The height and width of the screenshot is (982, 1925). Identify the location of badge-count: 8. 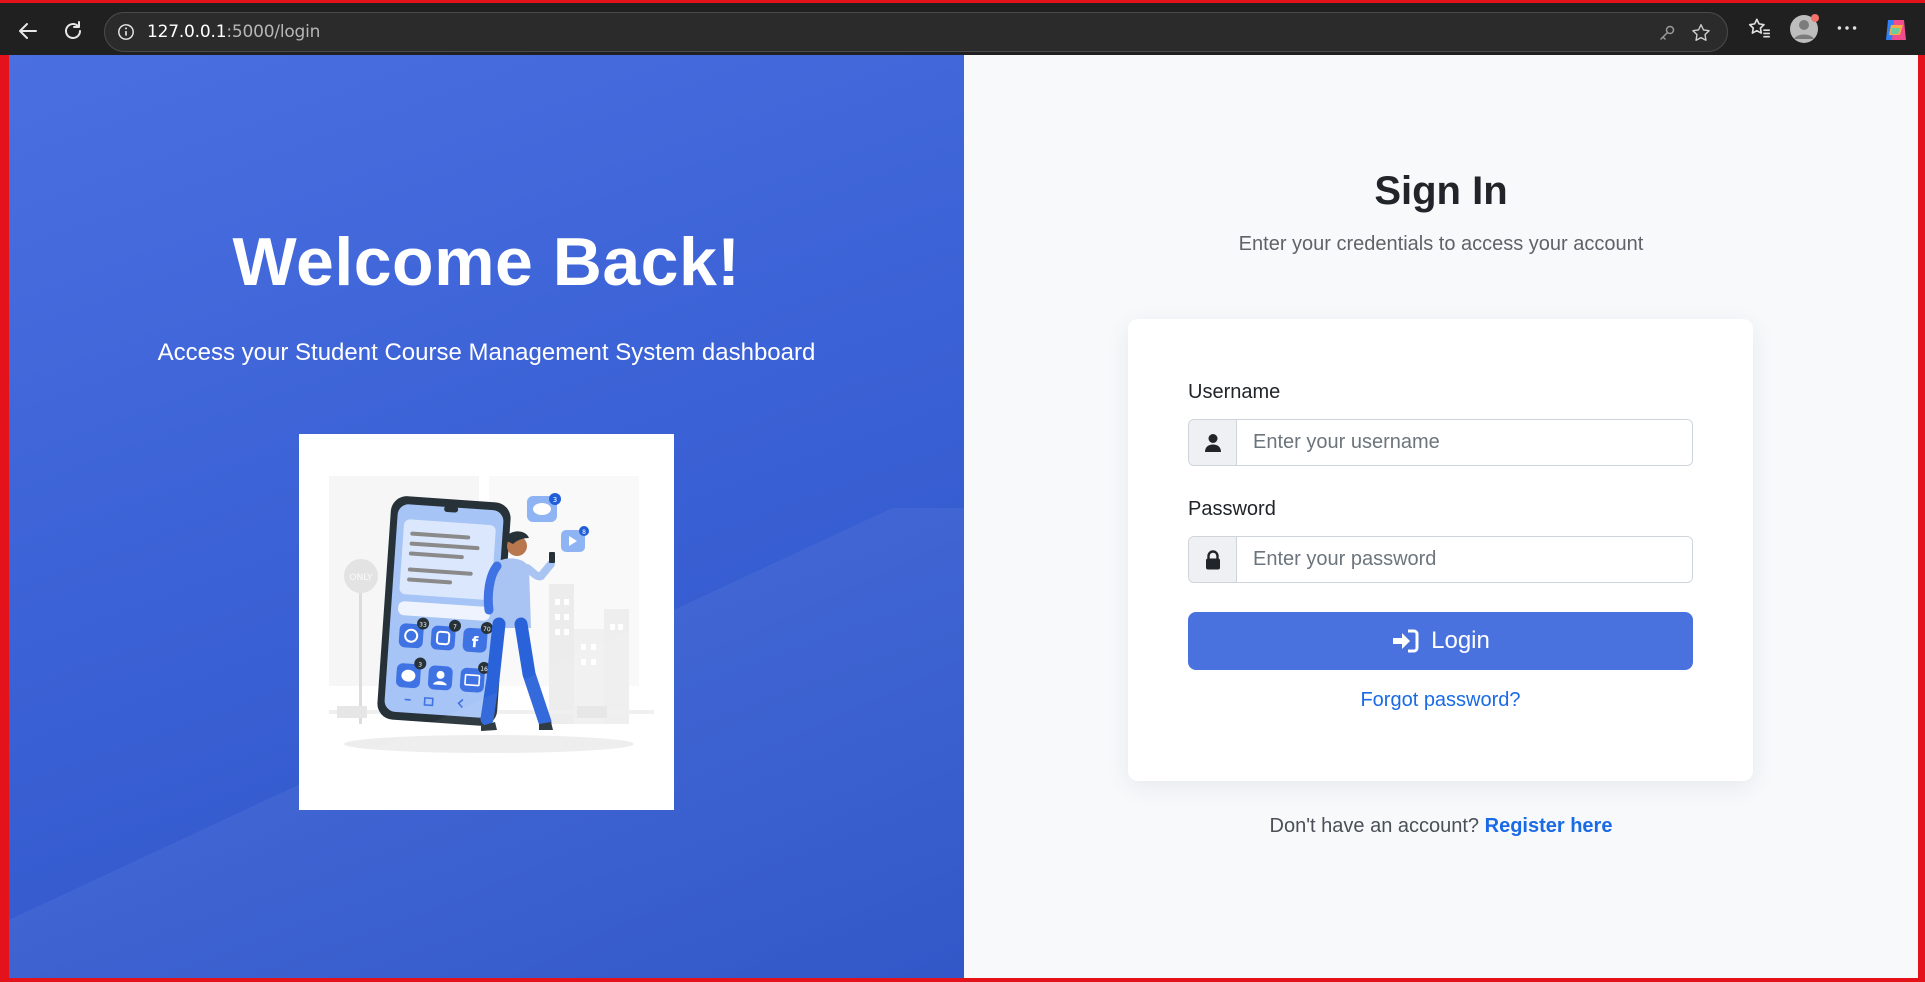
(584, 532).